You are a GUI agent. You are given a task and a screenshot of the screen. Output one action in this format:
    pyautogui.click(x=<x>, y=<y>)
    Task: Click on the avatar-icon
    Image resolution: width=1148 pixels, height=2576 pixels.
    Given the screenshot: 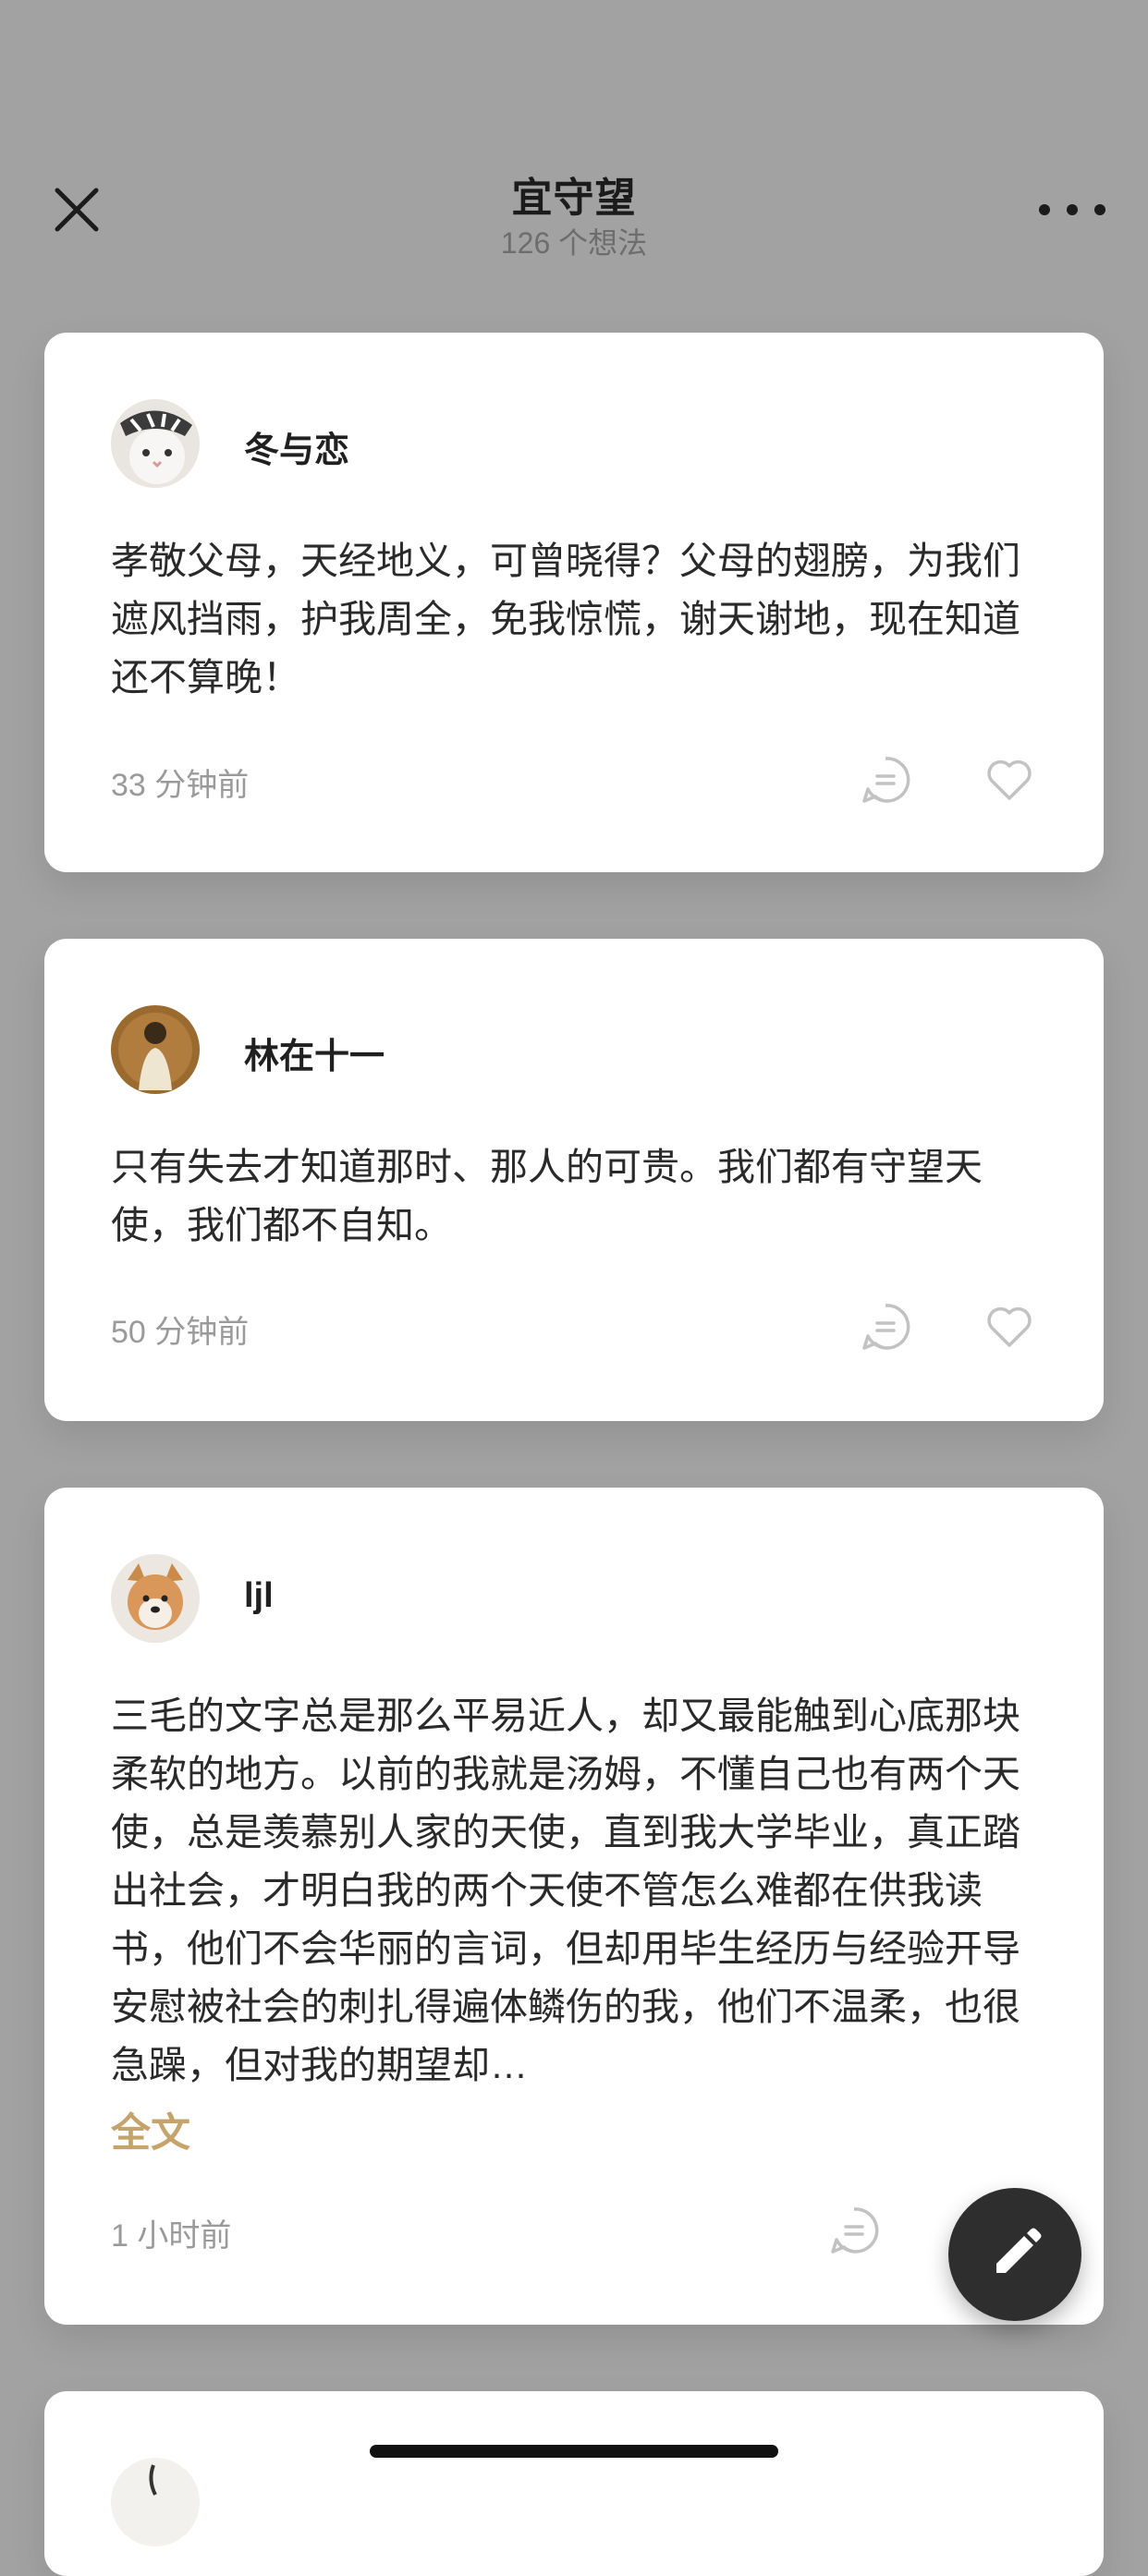 What is the action you would take?
    pyautogui.click(x=156, y=2502)
    